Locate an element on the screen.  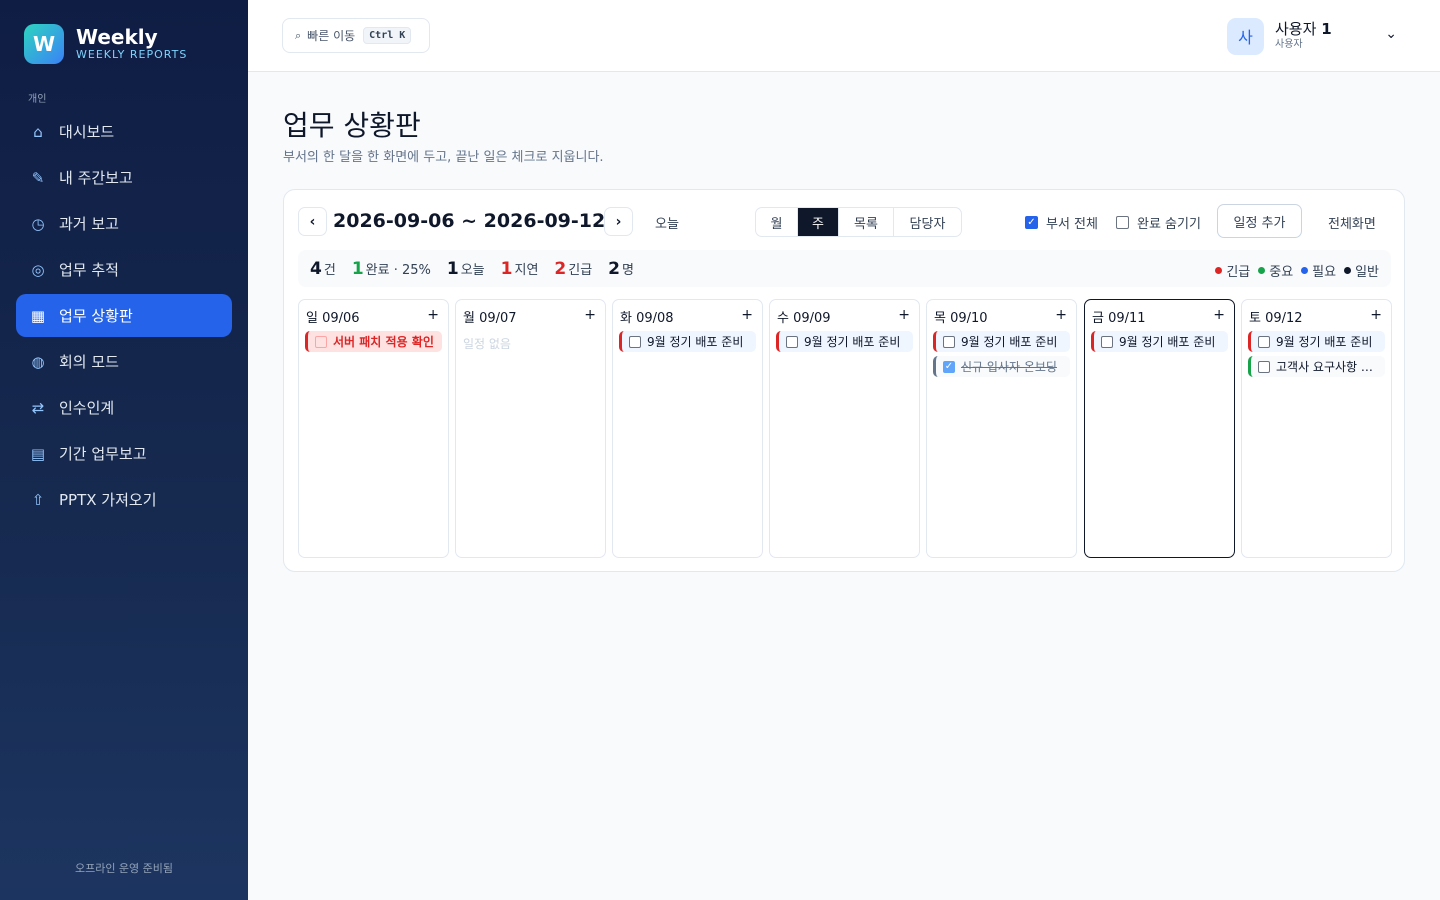
day-title: 일 09/06 is located at coordinates (333, 318).